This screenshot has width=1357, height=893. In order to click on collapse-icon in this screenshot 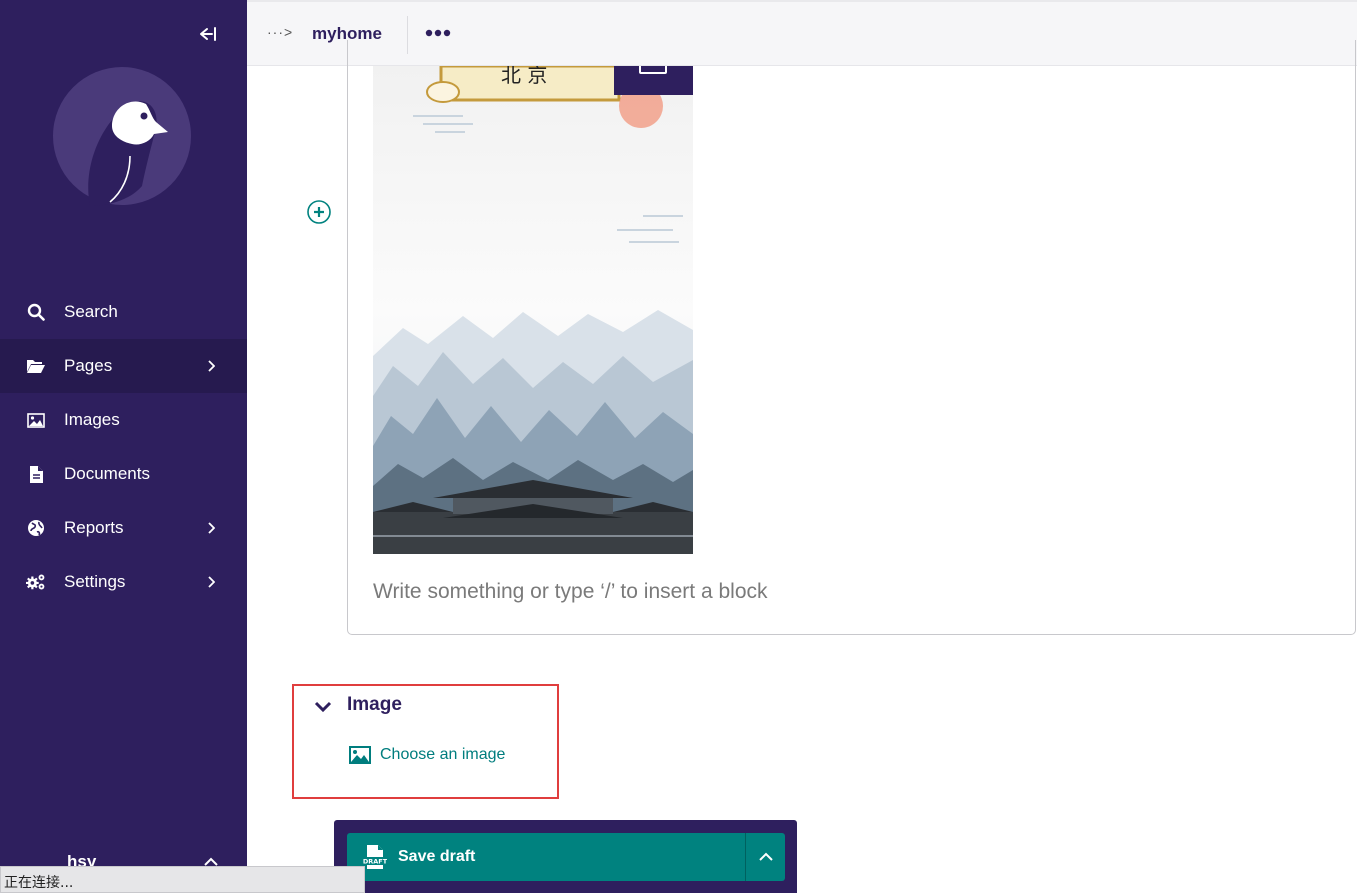, I will do `click(208, 34)`.